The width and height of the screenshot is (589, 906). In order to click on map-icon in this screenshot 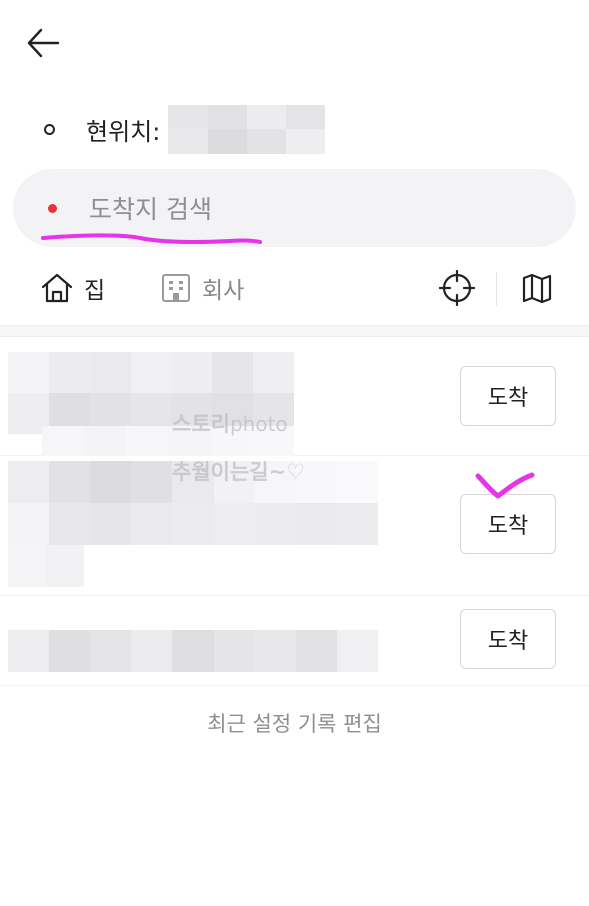, I will do `click(537, 288)`.